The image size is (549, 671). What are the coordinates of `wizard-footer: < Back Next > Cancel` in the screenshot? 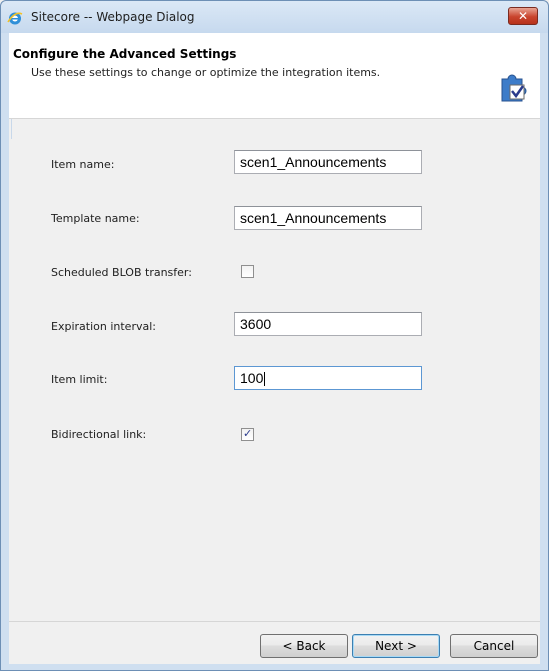 It's located at (274, 642).